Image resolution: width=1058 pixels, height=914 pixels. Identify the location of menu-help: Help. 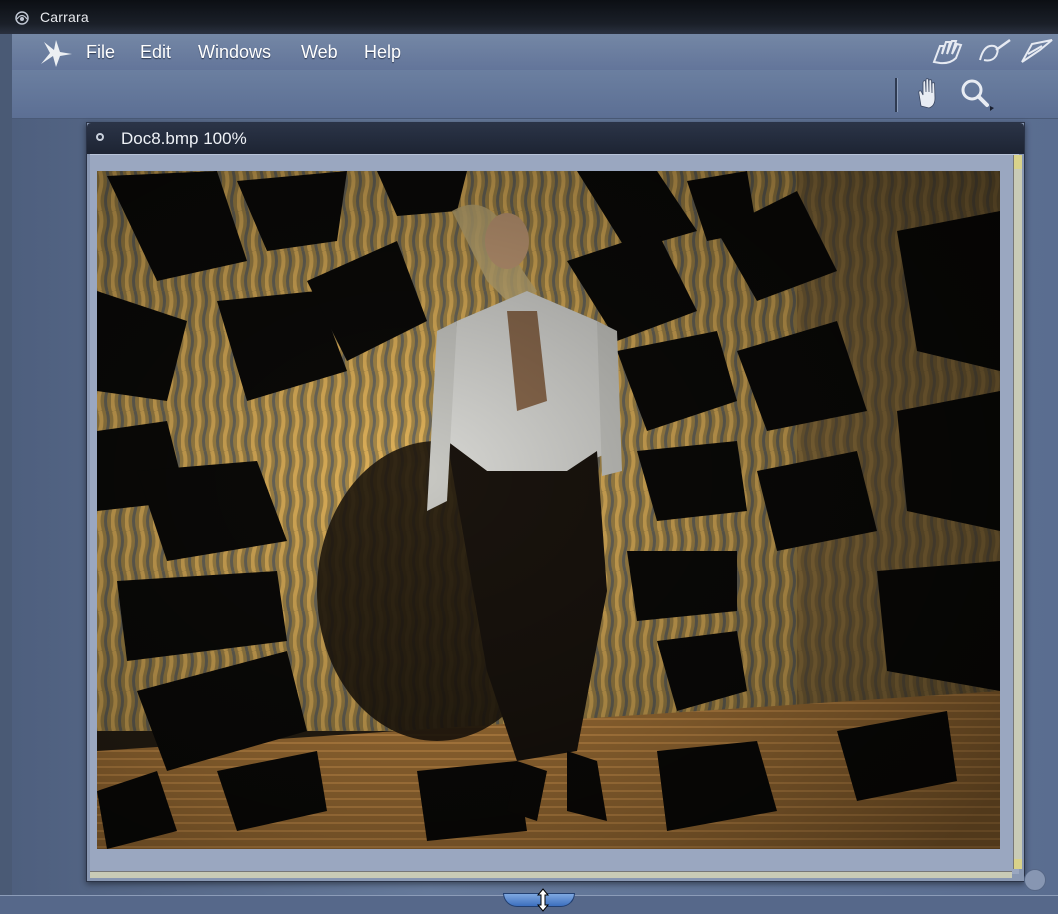
(382, 52).